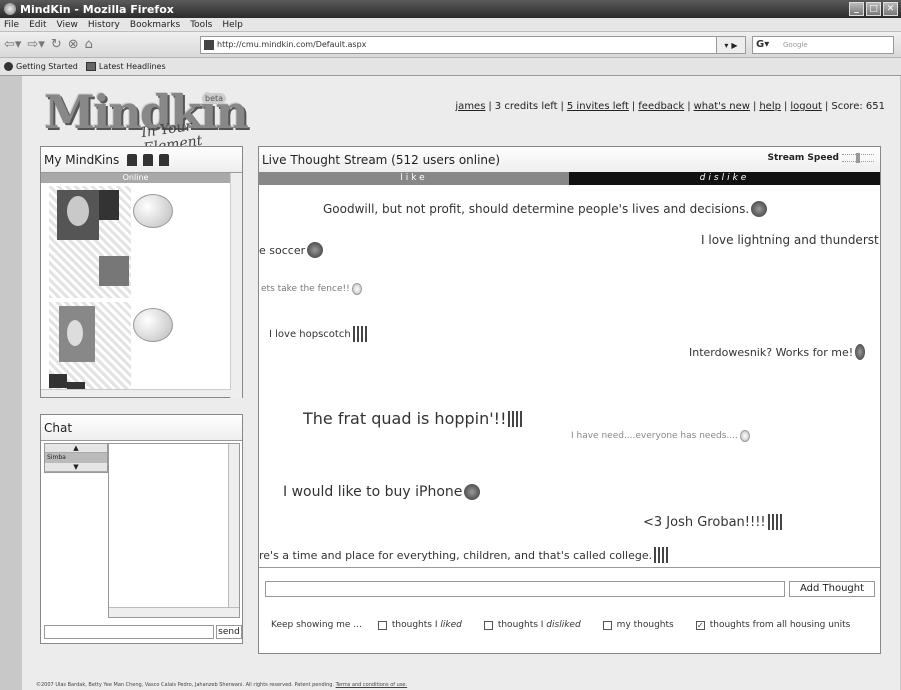 This screenshot has width=901, height=690. I want to click on url-go-button: ▾ ▶, so click(731, 45).